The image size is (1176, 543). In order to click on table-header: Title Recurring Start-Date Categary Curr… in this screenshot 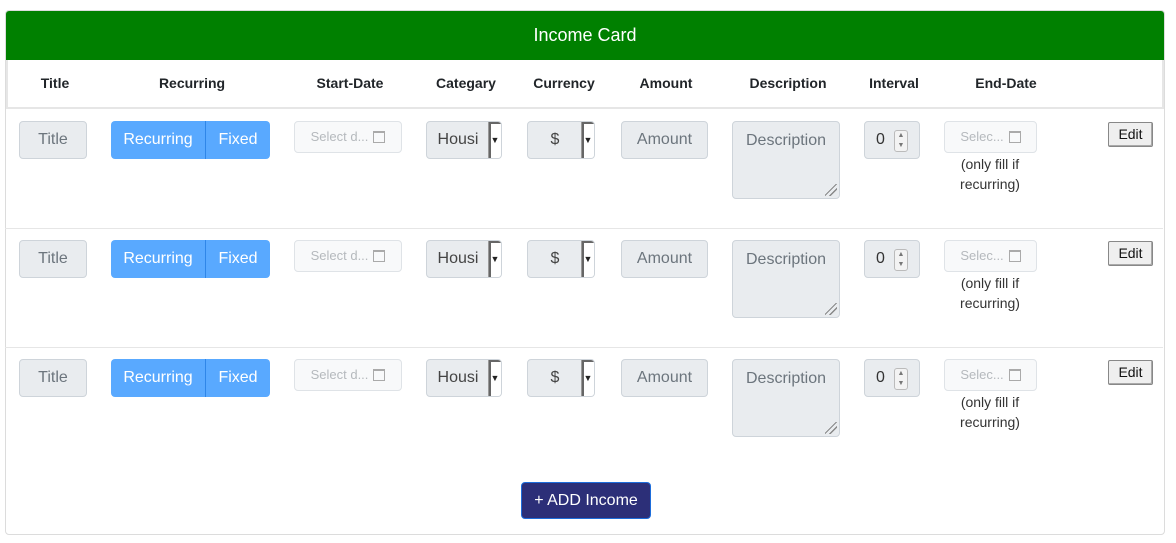, I will do `click(585, 84)`.